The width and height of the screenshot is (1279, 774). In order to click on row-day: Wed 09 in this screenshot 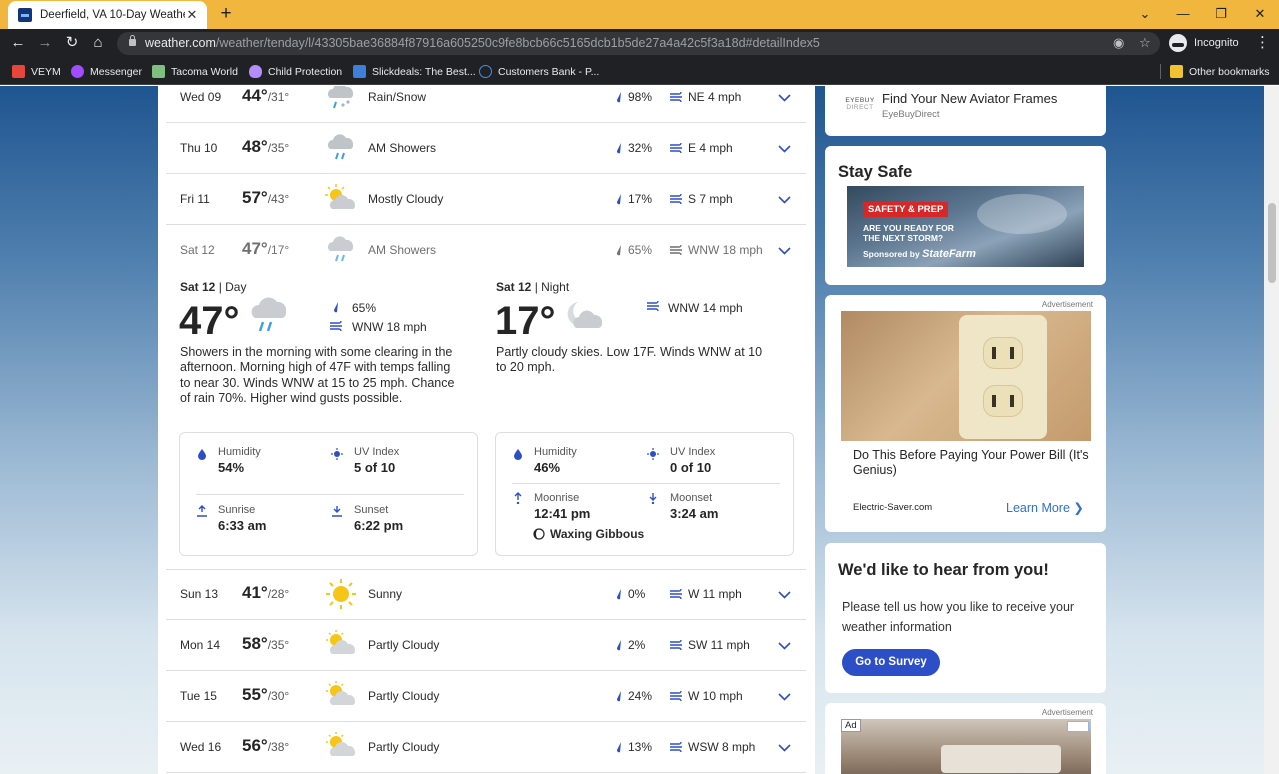, I will do `click(201, 97)`.